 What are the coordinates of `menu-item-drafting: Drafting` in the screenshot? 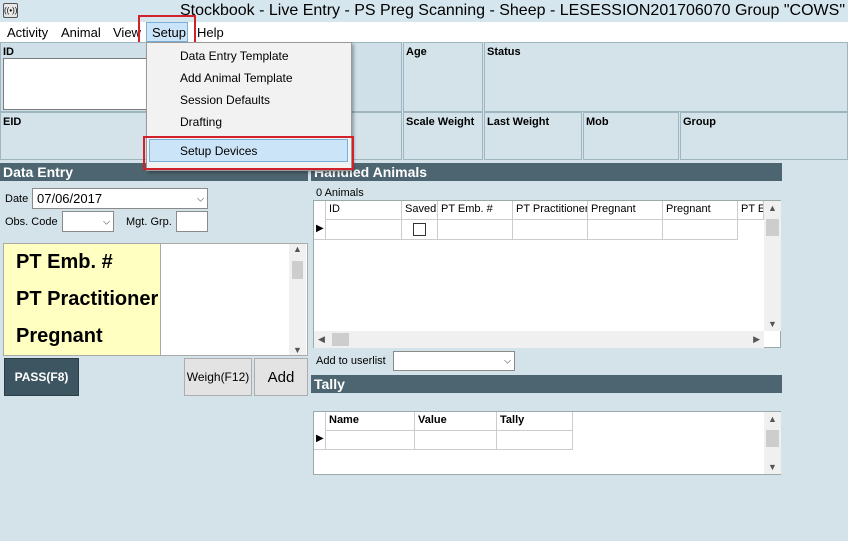 It's located at (201, 122).